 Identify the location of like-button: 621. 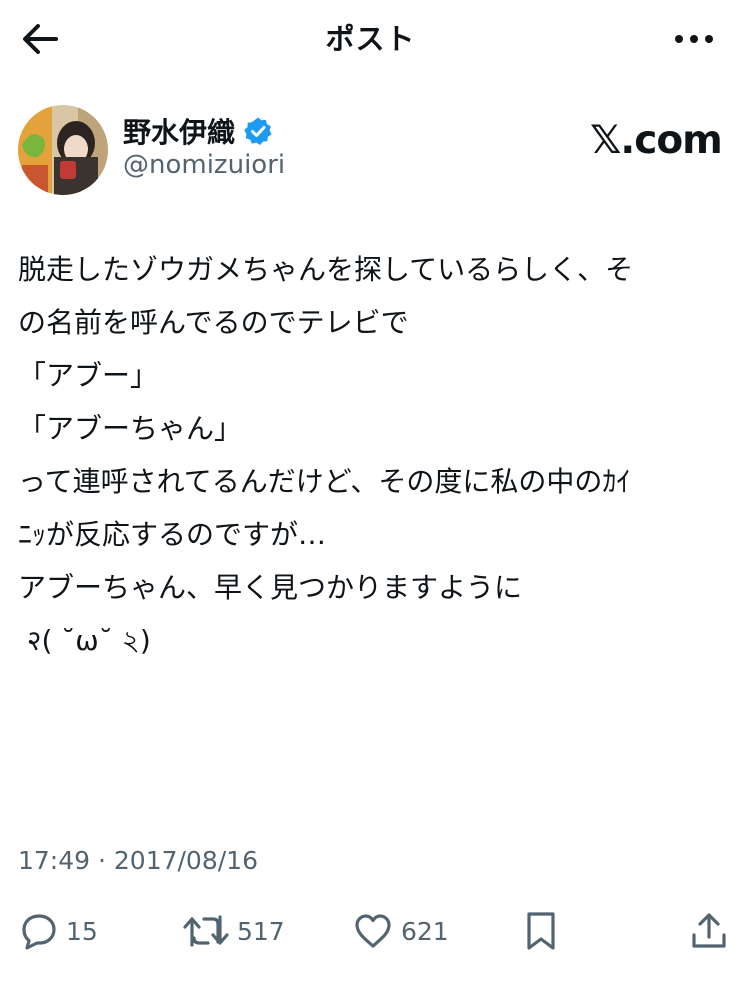
(401, 931).